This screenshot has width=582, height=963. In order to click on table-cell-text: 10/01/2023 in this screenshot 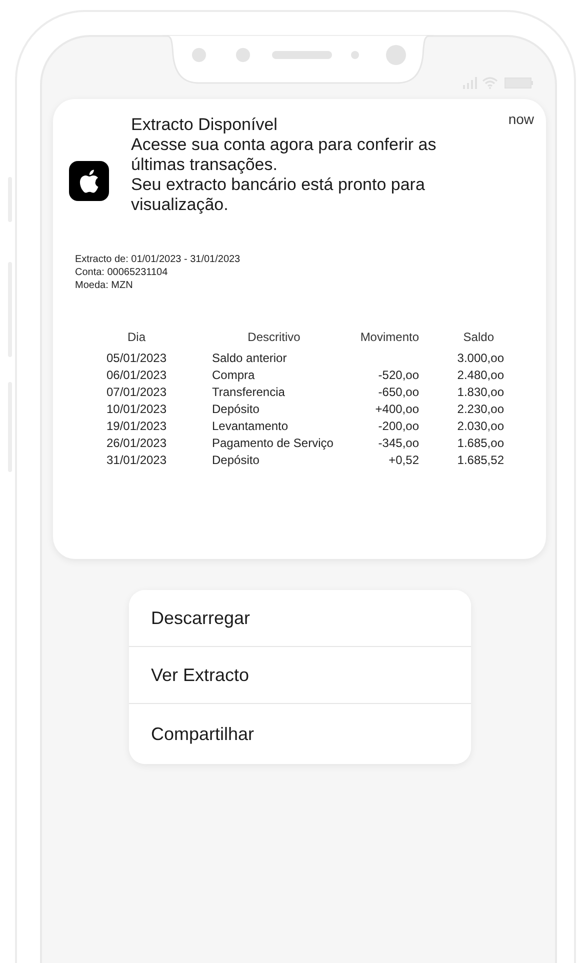, I will do `click(136, 409)`.